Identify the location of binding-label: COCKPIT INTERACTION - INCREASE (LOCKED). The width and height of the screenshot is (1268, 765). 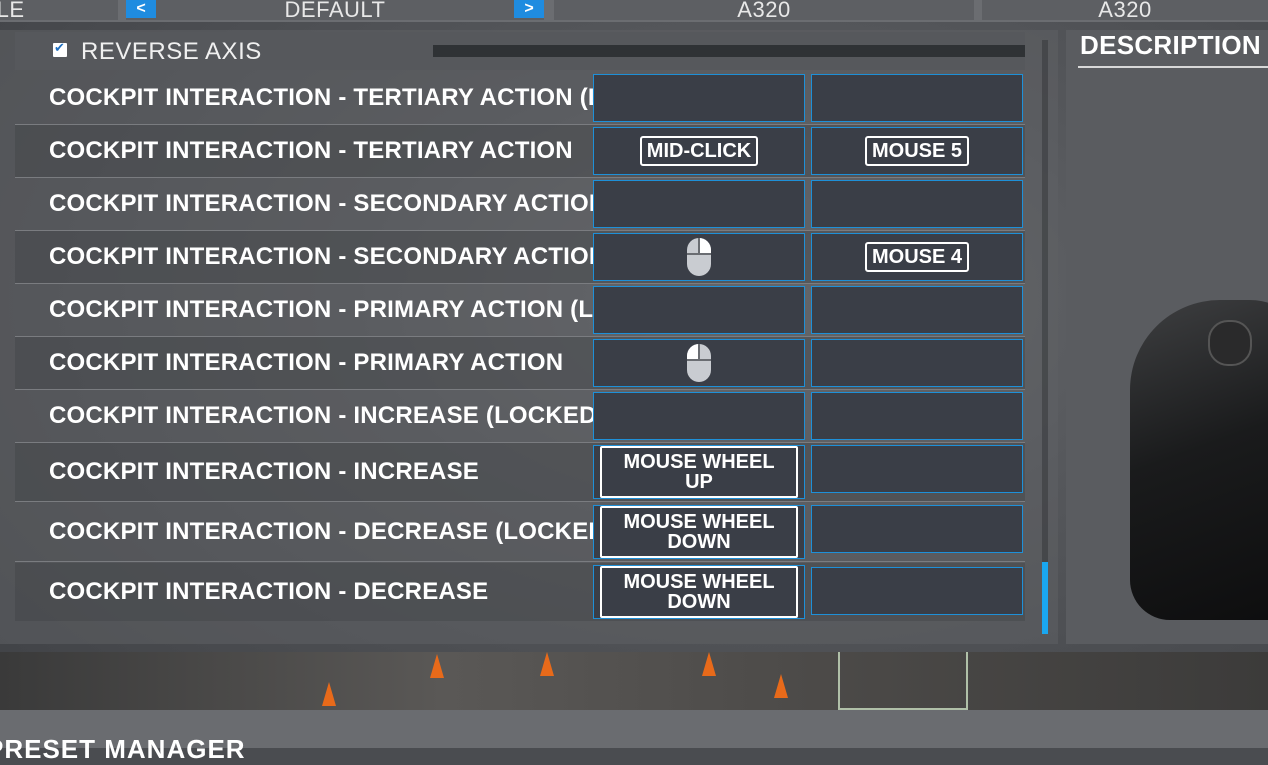
(321, 415).